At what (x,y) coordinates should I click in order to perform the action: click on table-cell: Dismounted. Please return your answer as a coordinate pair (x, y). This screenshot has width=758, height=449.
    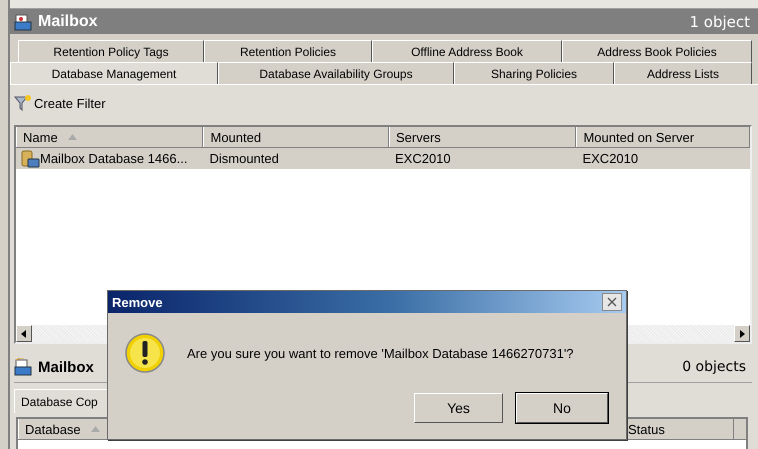
    Looking at the image, I should click on (244, 158).